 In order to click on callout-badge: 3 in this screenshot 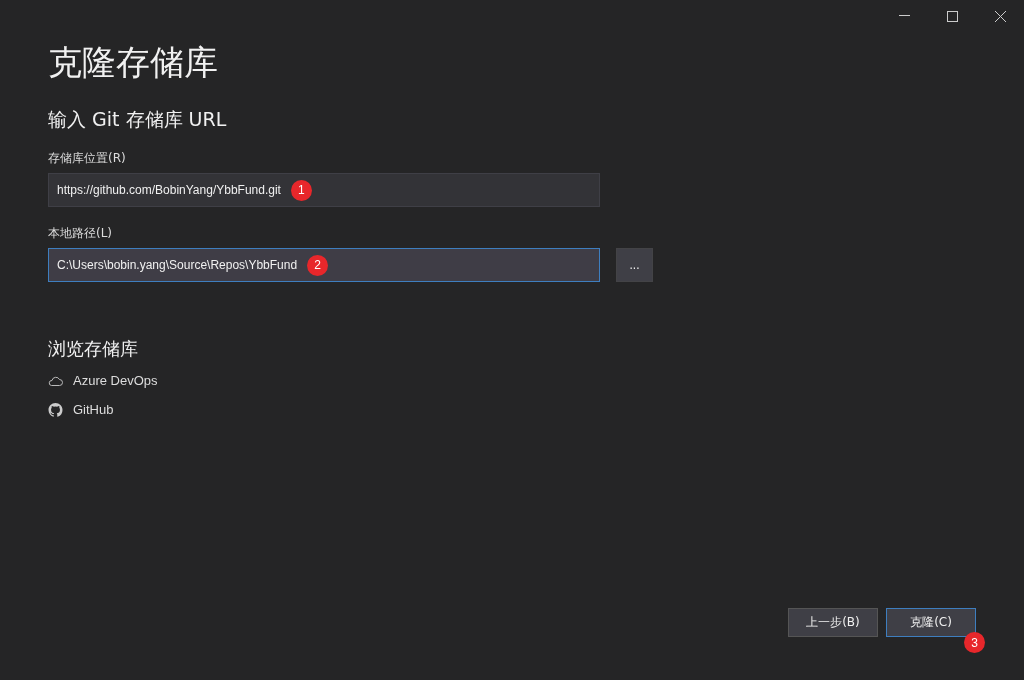, I will do `click(974, 642)`.